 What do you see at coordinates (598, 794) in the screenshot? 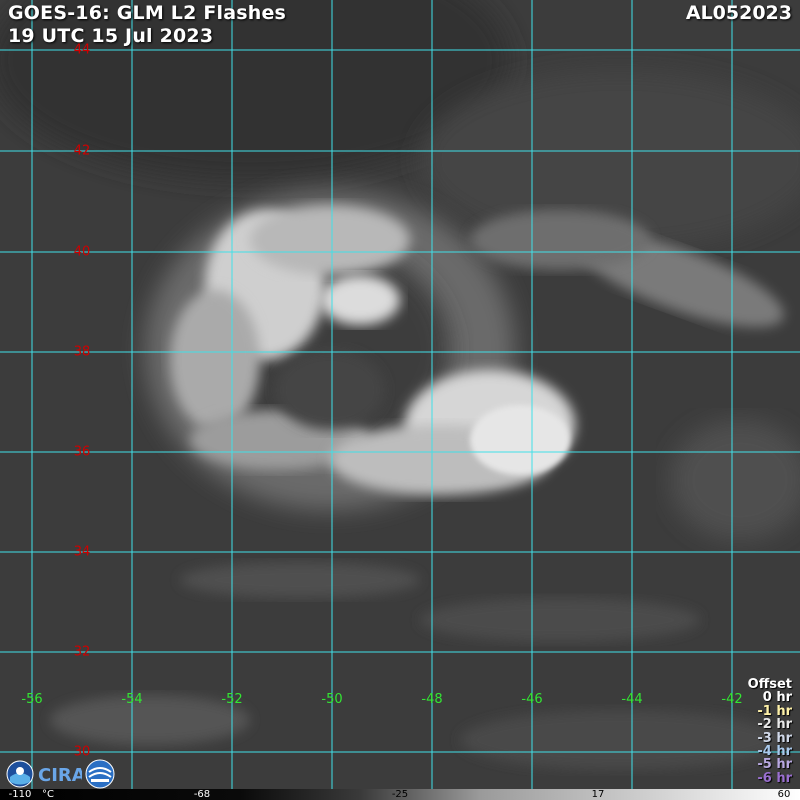
I see `colorbar-tick-label: 17` at bounding box center [598, 794].